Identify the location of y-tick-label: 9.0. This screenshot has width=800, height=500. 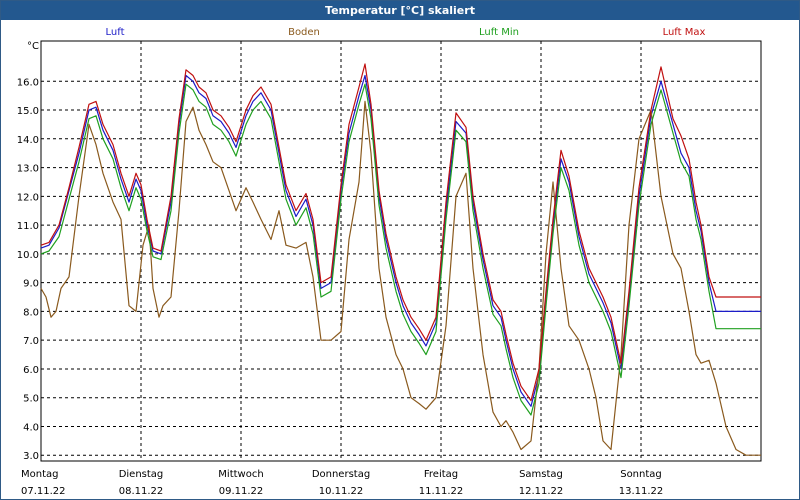
(31, 284).